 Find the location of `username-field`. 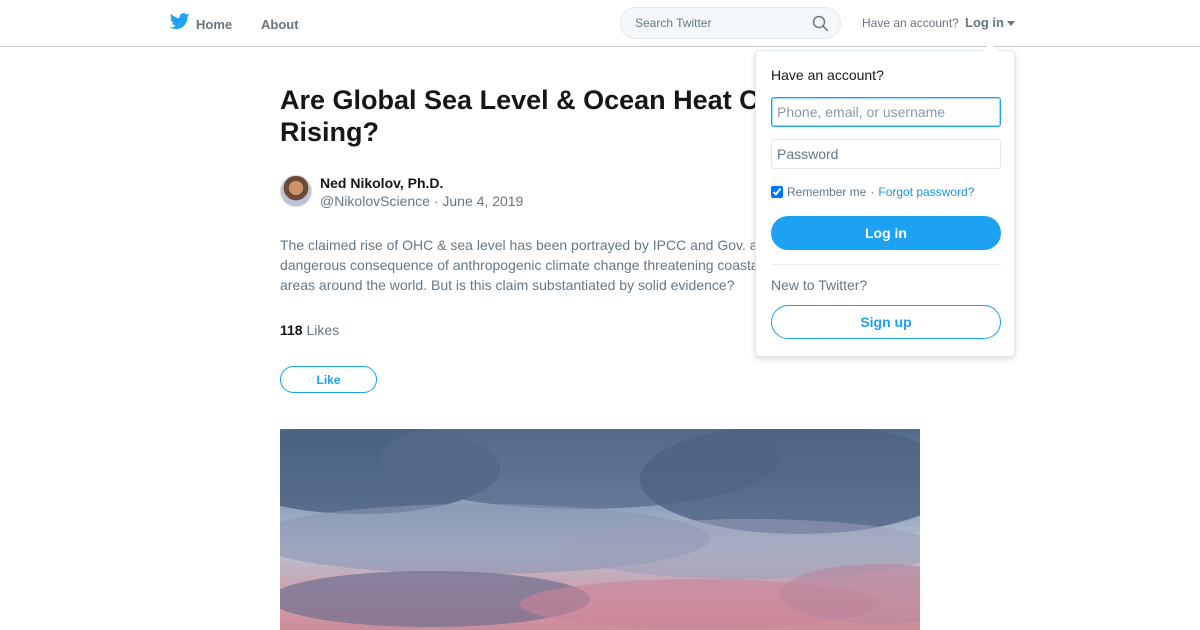

username-field is located at coordinates (886, 112).